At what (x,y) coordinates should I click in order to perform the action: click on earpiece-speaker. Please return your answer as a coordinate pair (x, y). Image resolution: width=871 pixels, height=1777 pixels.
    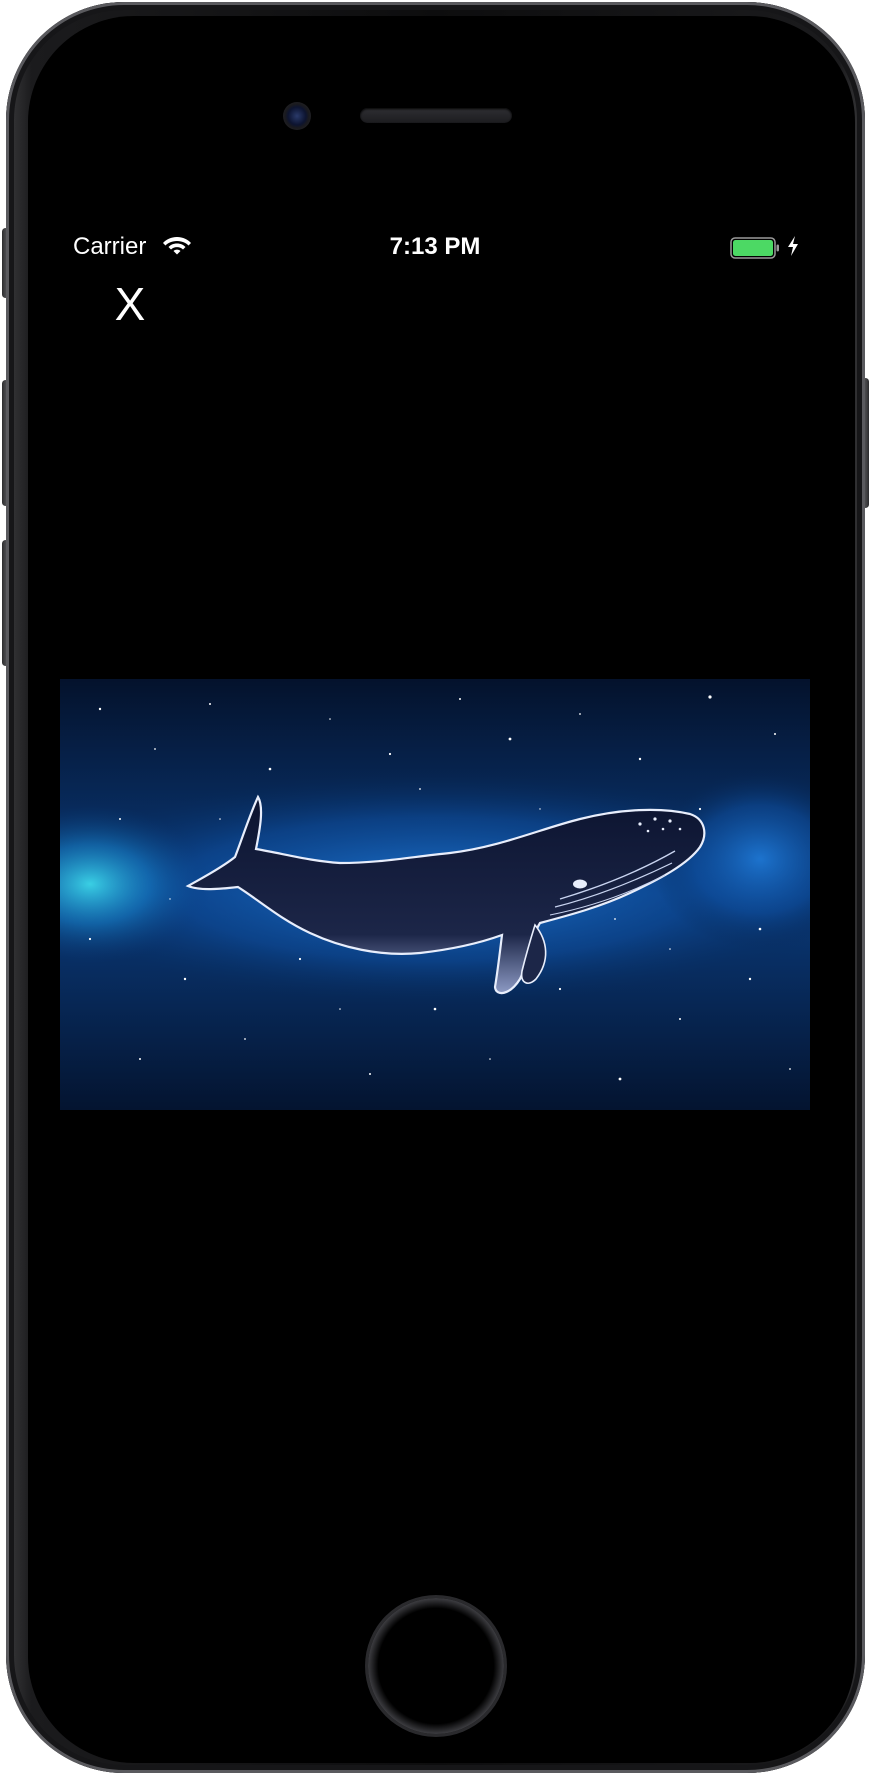
    Looking at the image, I should click on (436, 115).